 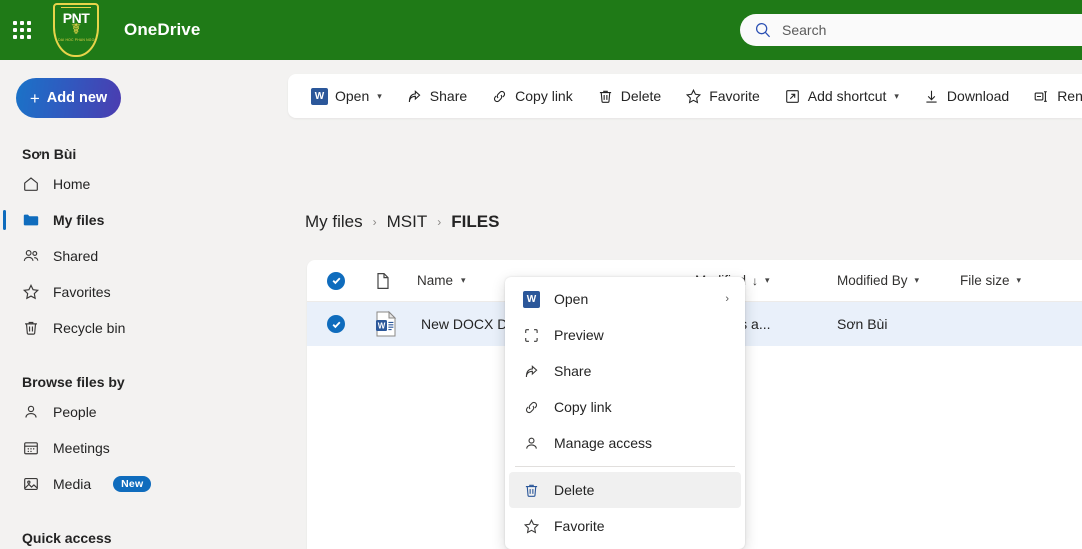 I want to click on context-menu-item-preview: Preview, so click(x=625, y=335).